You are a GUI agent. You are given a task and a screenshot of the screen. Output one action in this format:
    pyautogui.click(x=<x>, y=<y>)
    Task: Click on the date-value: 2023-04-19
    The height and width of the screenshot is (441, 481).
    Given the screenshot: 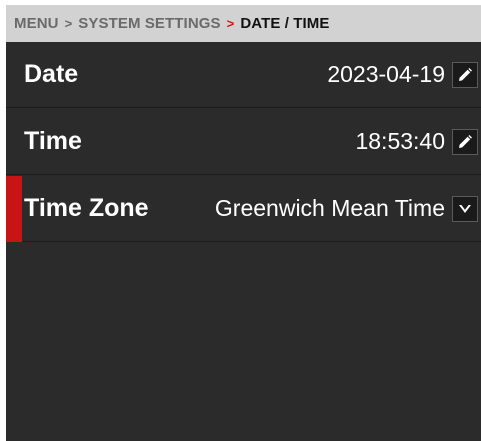 What is the action you would take?
    pyautogui.click(x=386, y=74)
    